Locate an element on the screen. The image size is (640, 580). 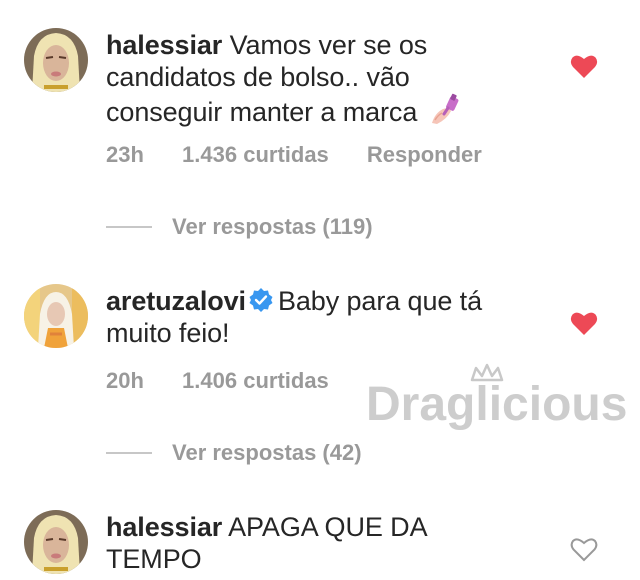
comment-text-line: muito feio! is located at coordinates (168, 333).